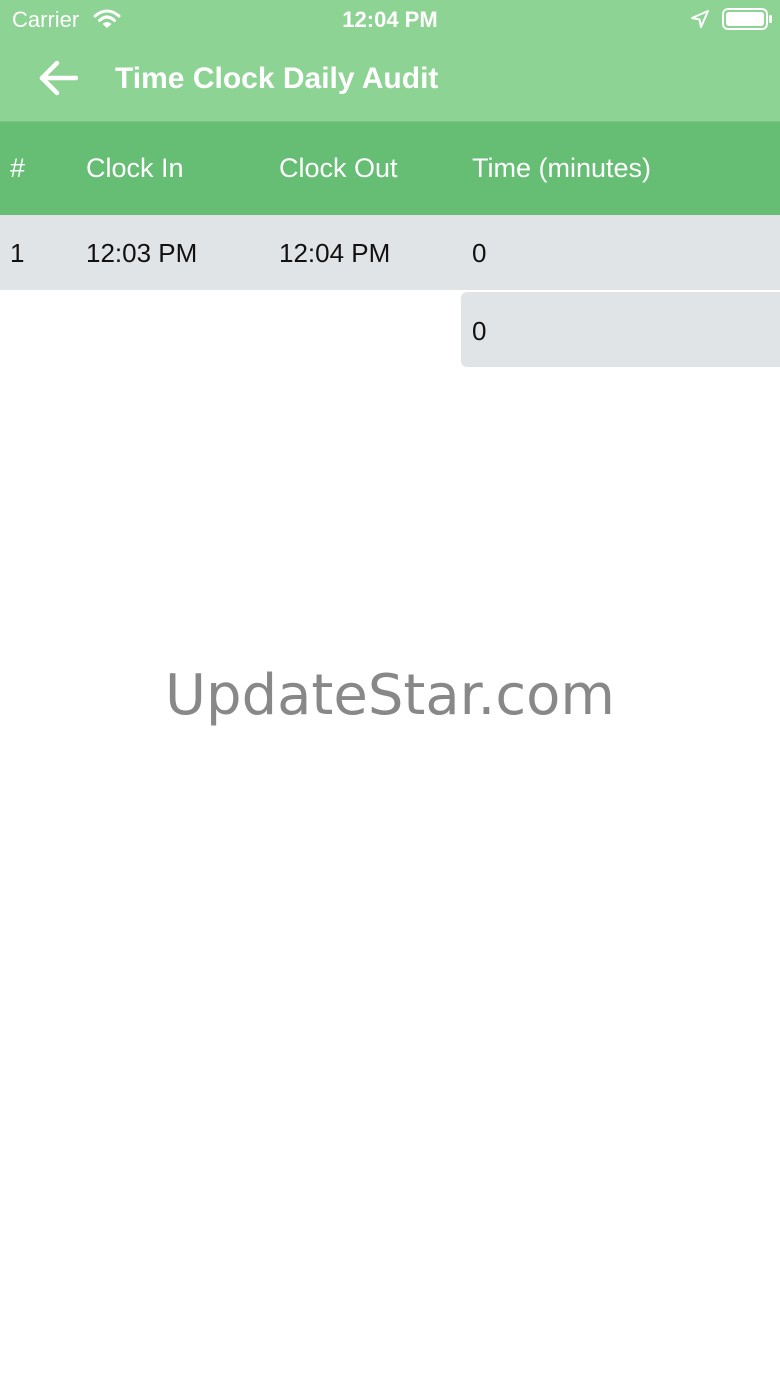  I want to click on status-bar: Carrier 12:04 PM, so click(390, 20).